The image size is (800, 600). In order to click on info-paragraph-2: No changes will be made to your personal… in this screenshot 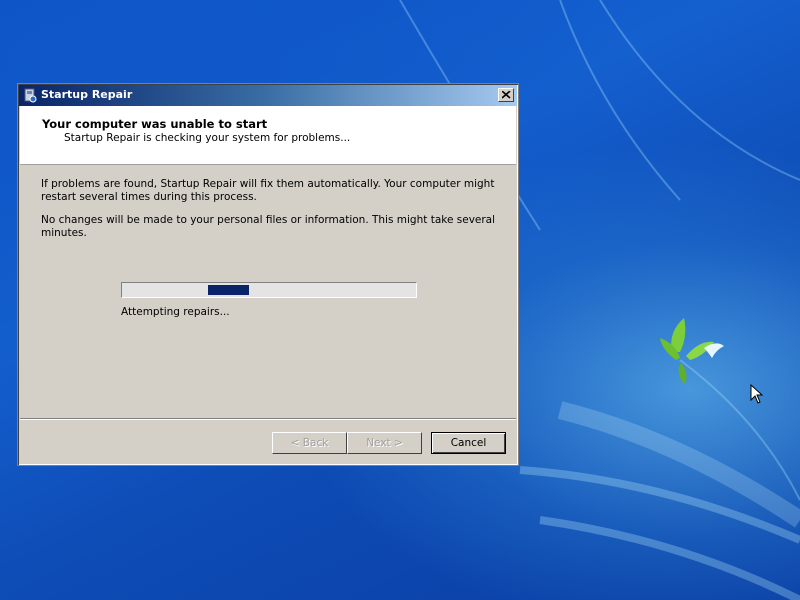, I will do `click(268, 226)`.